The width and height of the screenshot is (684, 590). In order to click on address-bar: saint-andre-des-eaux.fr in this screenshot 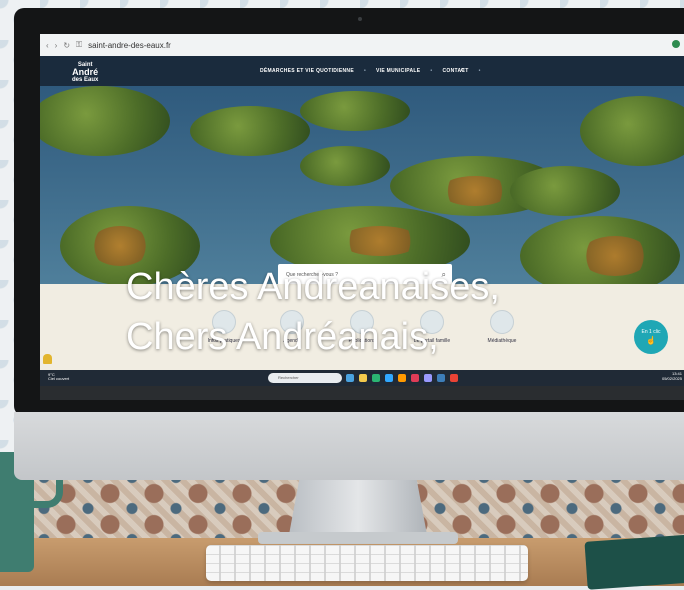, I will do `click(129, 45)`.